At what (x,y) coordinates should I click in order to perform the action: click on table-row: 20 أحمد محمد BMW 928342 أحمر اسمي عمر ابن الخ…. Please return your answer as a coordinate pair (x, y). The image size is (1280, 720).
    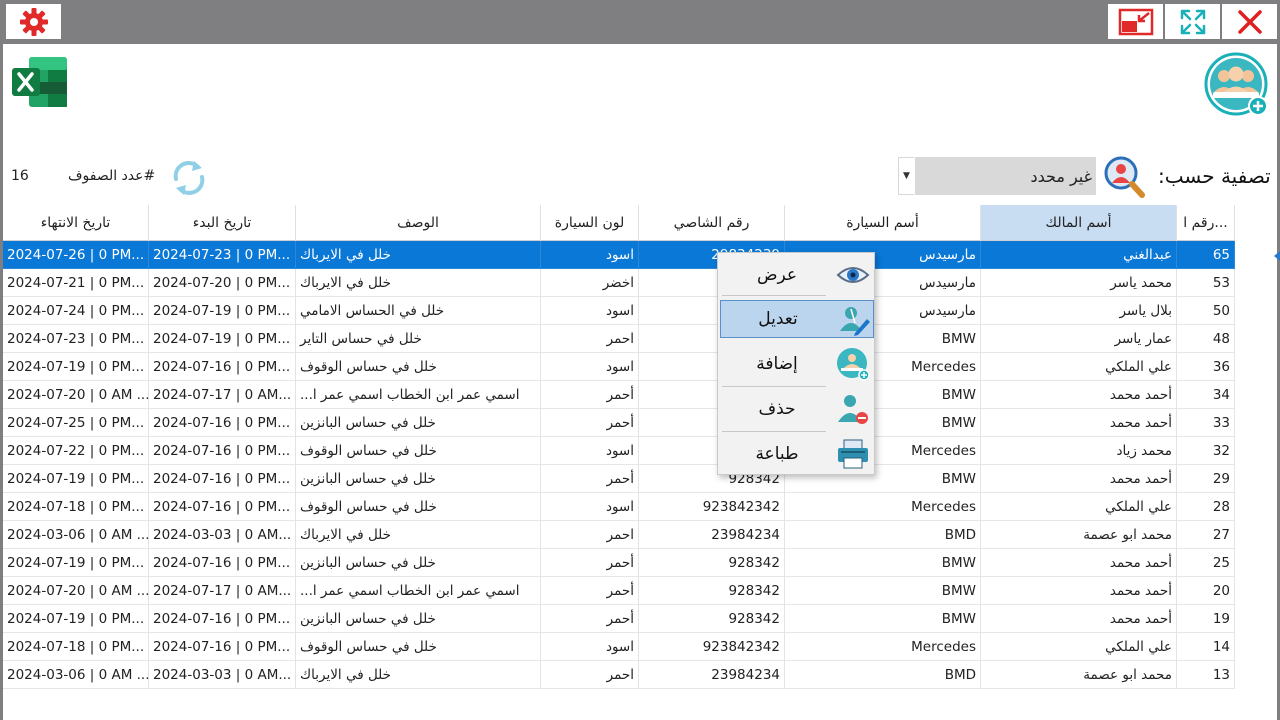
    Looking at the image, I should click on (619, 591).